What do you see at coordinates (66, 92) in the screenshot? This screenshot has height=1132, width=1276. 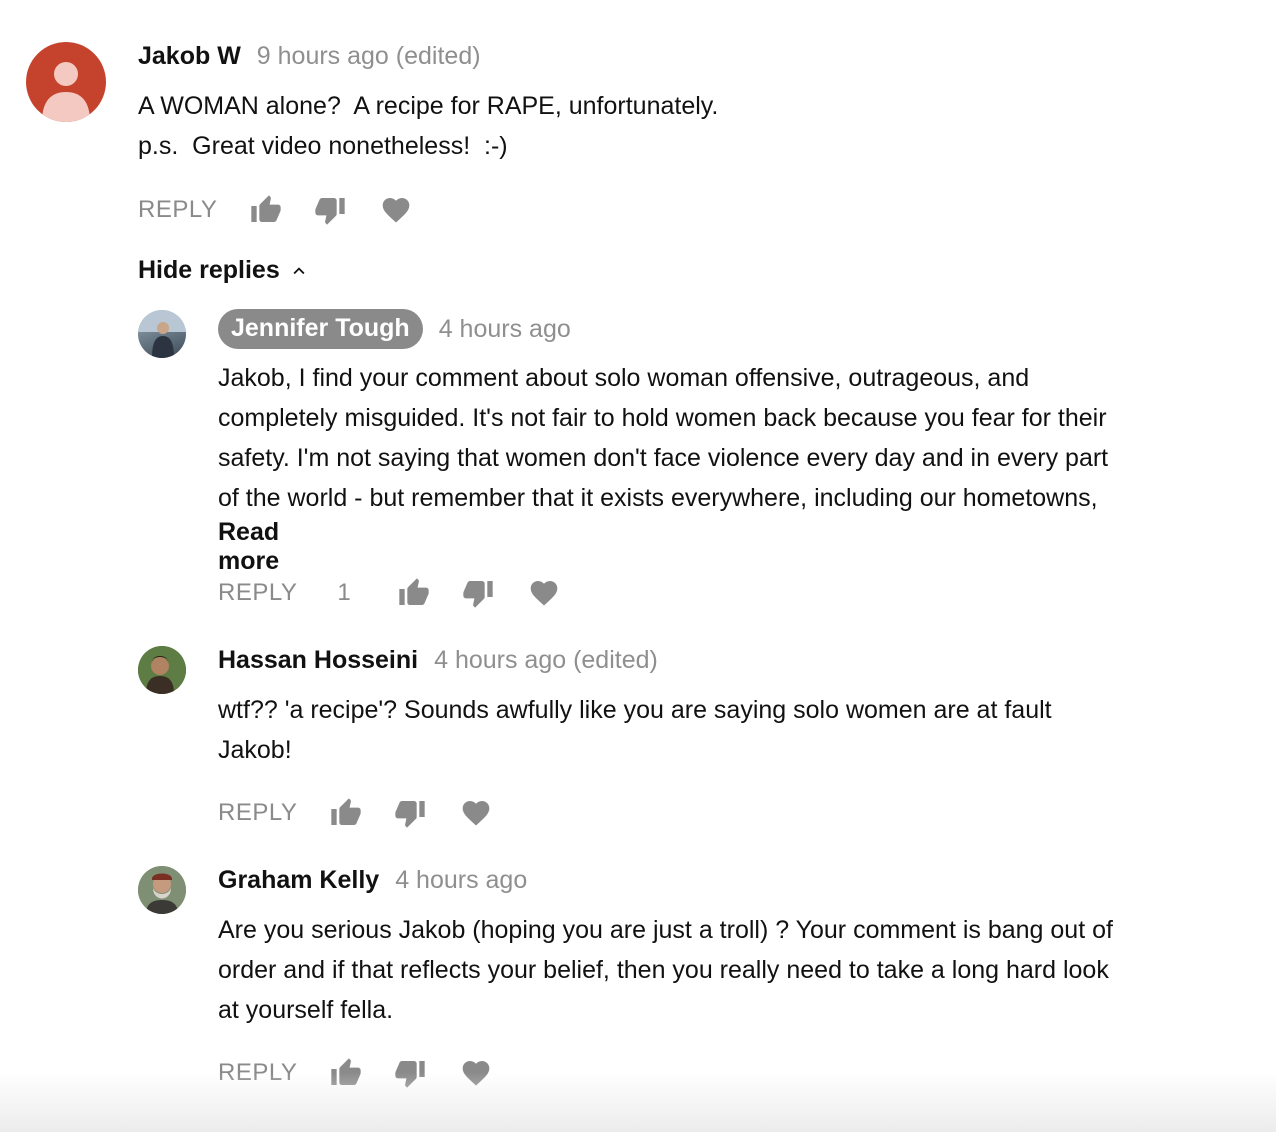 I see `default-person-icon` at bounding box center [66, 92].